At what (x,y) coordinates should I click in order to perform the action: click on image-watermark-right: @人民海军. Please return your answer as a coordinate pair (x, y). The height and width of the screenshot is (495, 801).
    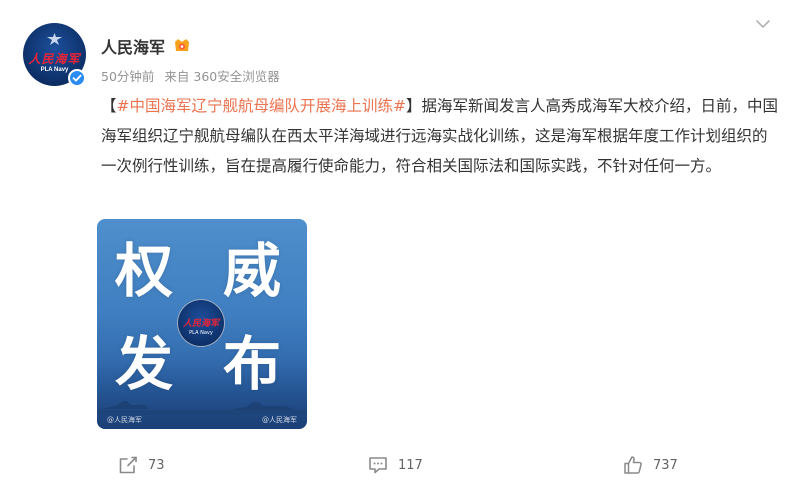
    Looking at the image, I should click on (279, 420).